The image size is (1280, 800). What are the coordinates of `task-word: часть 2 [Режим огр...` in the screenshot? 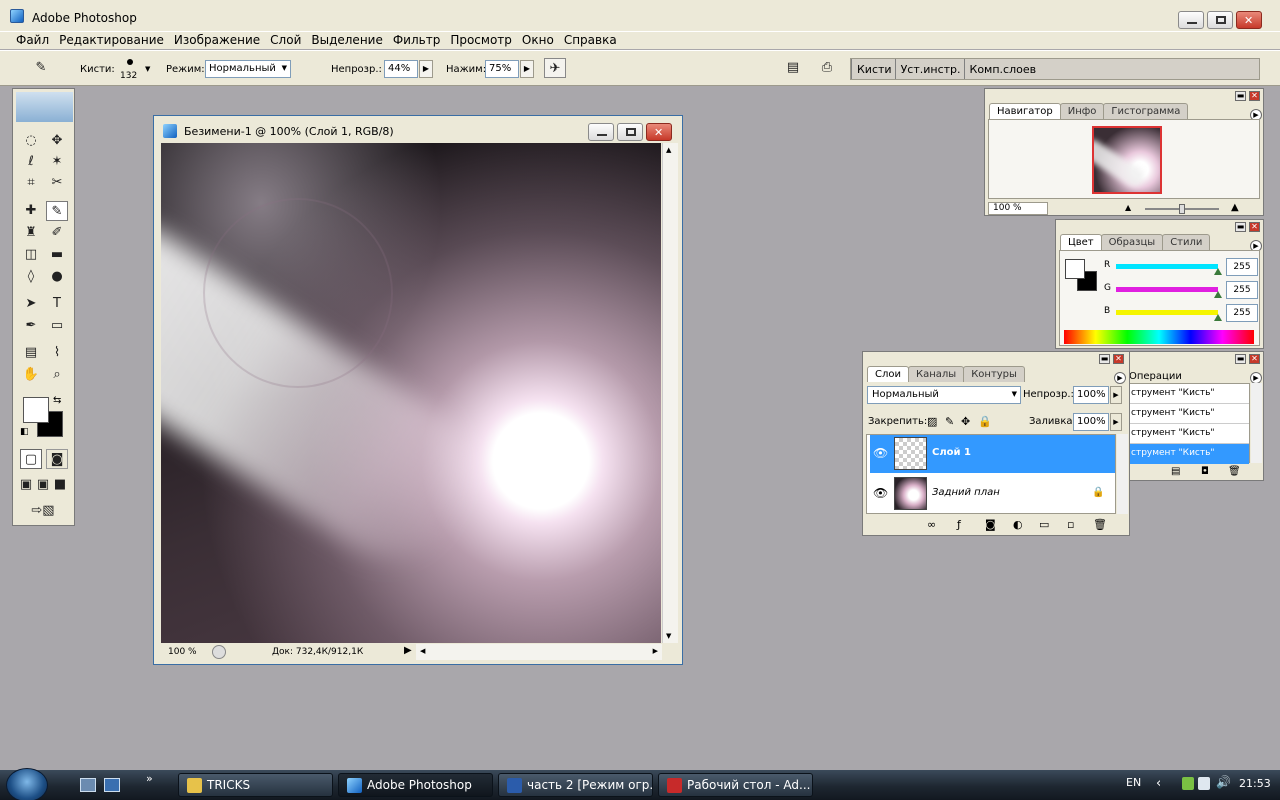 It's located at (575, 785).